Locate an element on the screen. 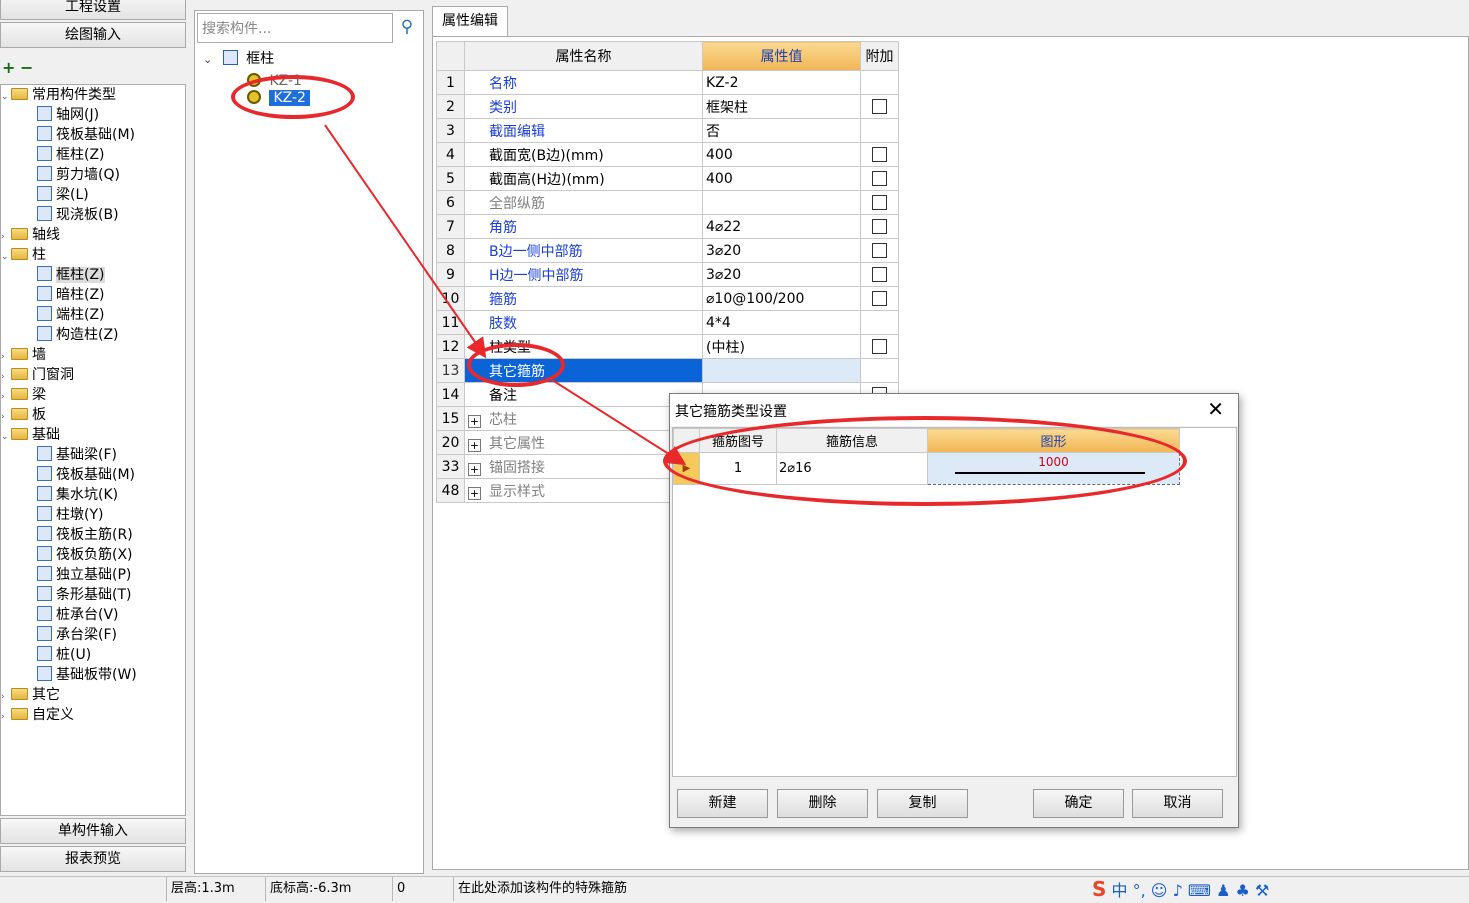 This screenshot has width=1469, height=903. drawing-input-button: 绘图输入 is located at coordinates (93, 35).